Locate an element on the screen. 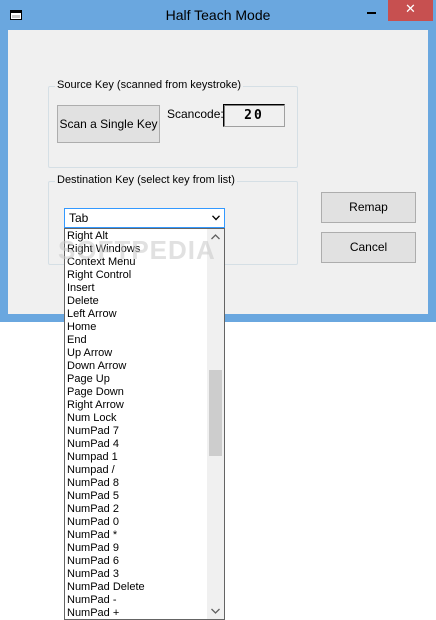 This screenshot has height=620, width=436. dropdown-list-item: Right Alt is located at coordinates (137, 236).